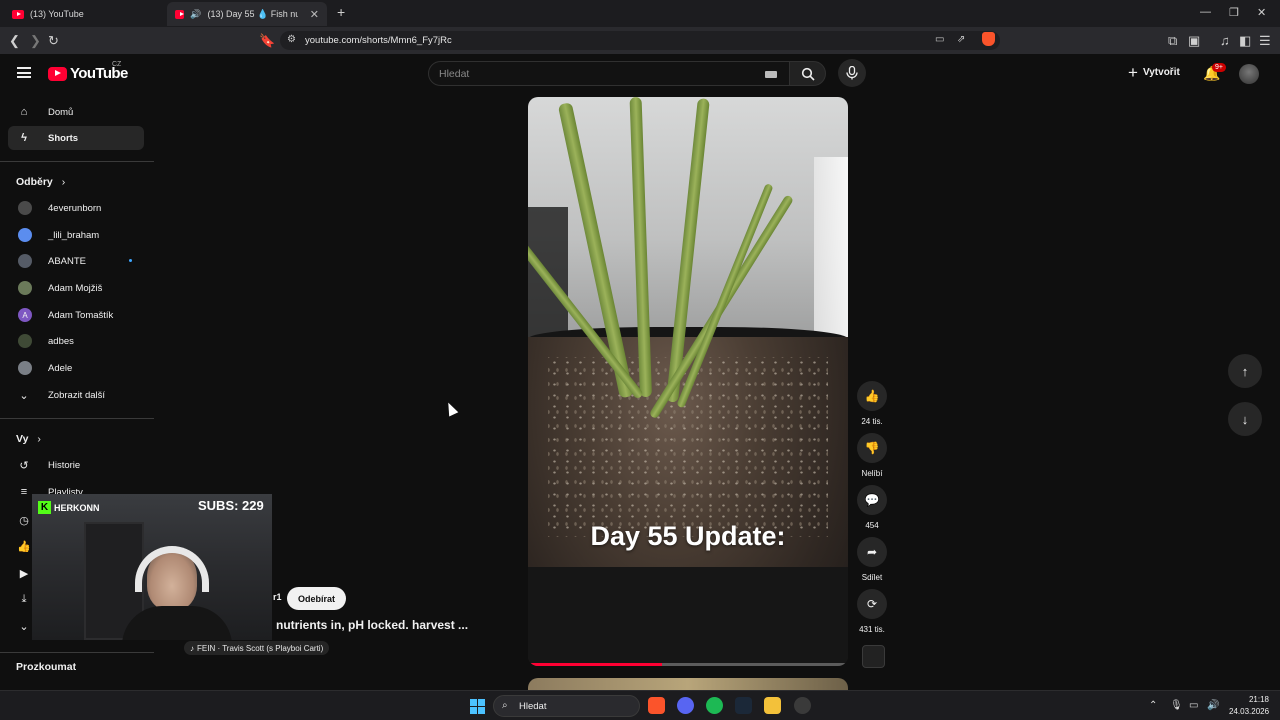 Image resolution: width=1280 pixels, height=720 pixels. I want to click on file-explorer-icon, so click(772, 705).